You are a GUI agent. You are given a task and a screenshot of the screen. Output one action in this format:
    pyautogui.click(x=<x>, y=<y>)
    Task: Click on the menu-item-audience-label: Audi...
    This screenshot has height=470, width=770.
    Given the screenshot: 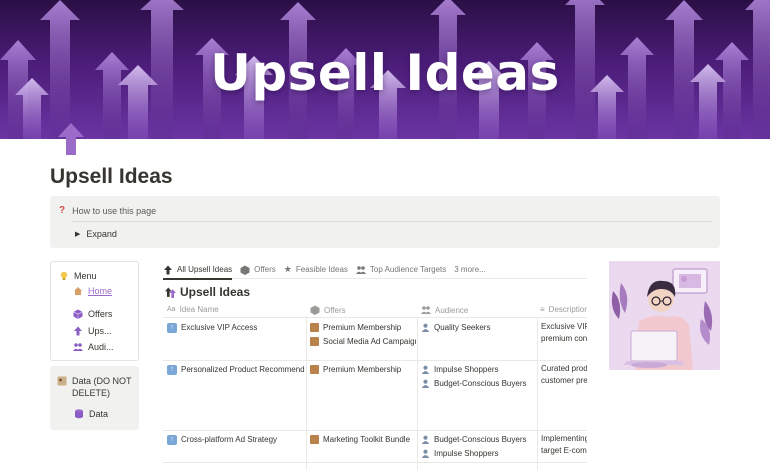 What is the action you would take?
    pyautogui.click(x=101, y=347)
    